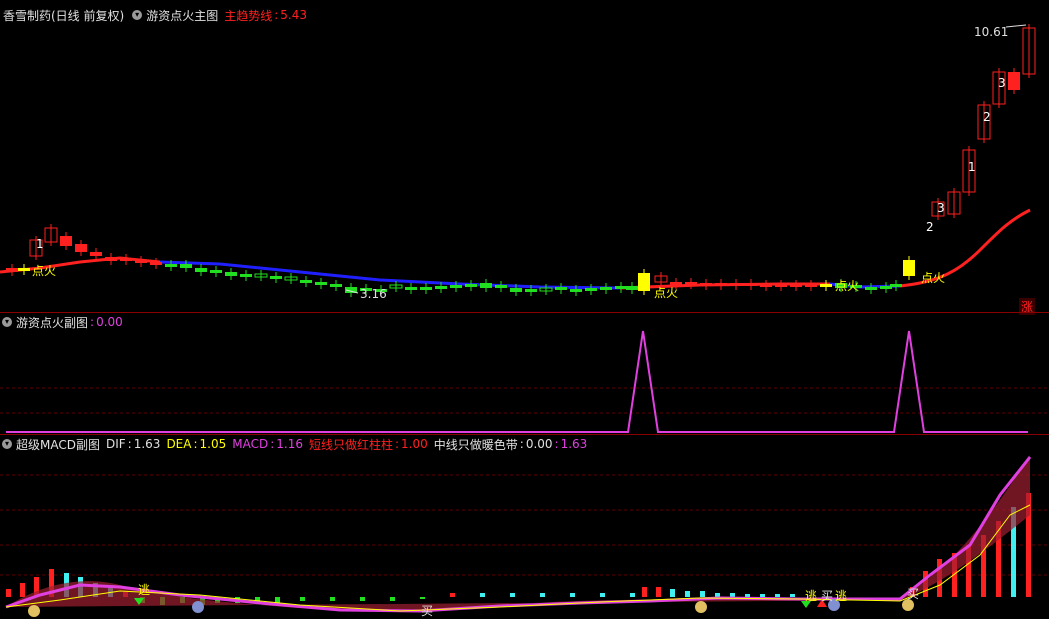 The image size is (1049, 619). I want to click on count-label-6: 2, so click(930, 227).